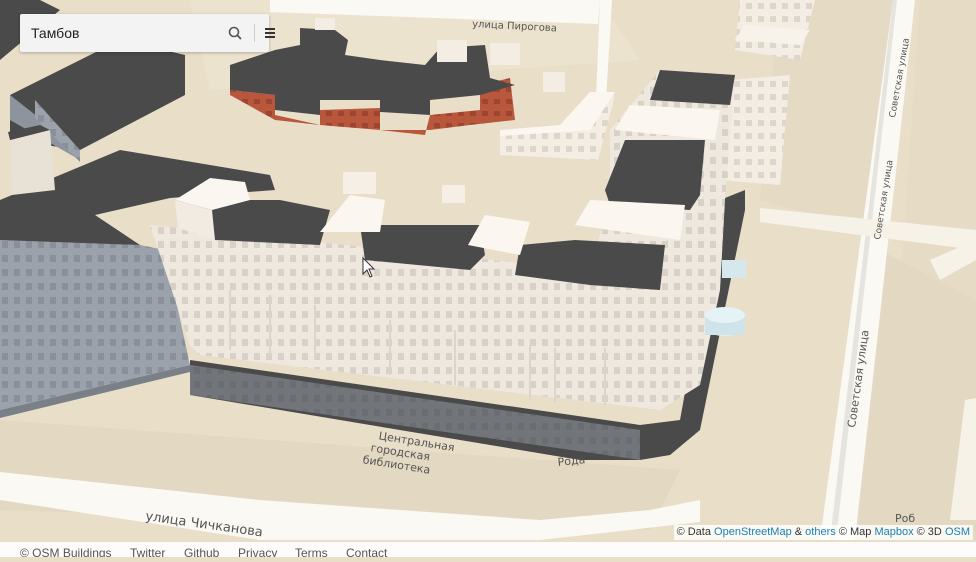 This screenshot has height=562, width=976. I want to click on search-separator, so click(254, 33).